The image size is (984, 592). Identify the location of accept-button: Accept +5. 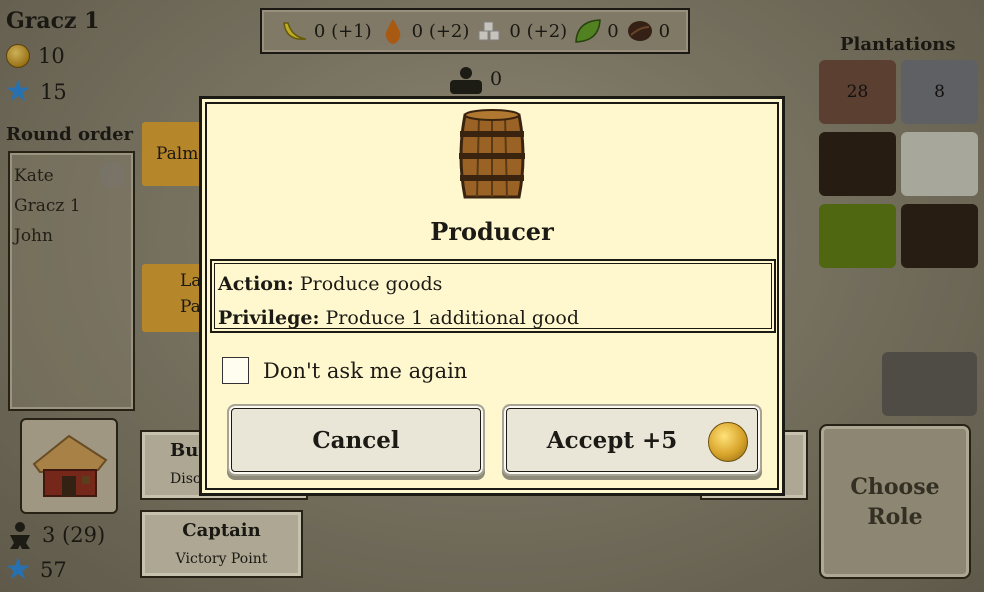
(632, 440).